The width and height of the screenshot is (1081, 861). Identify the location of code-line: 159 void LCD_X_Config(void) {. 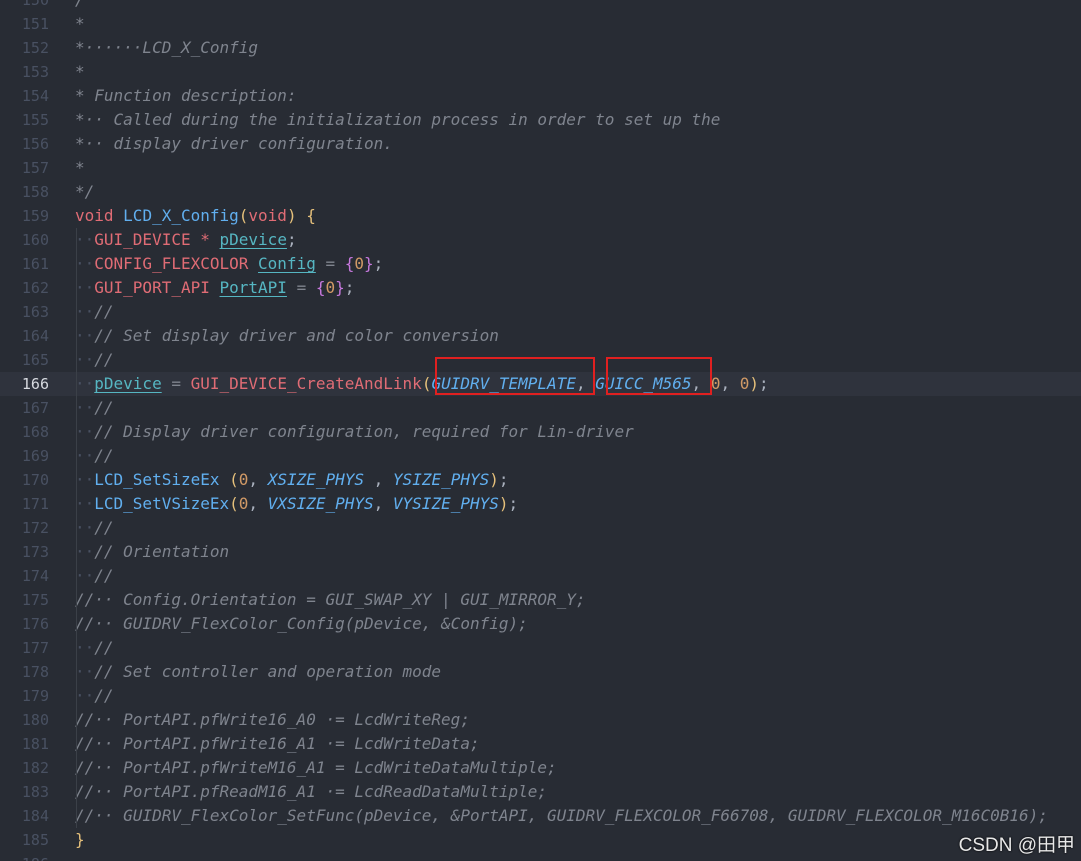
(540, 216).